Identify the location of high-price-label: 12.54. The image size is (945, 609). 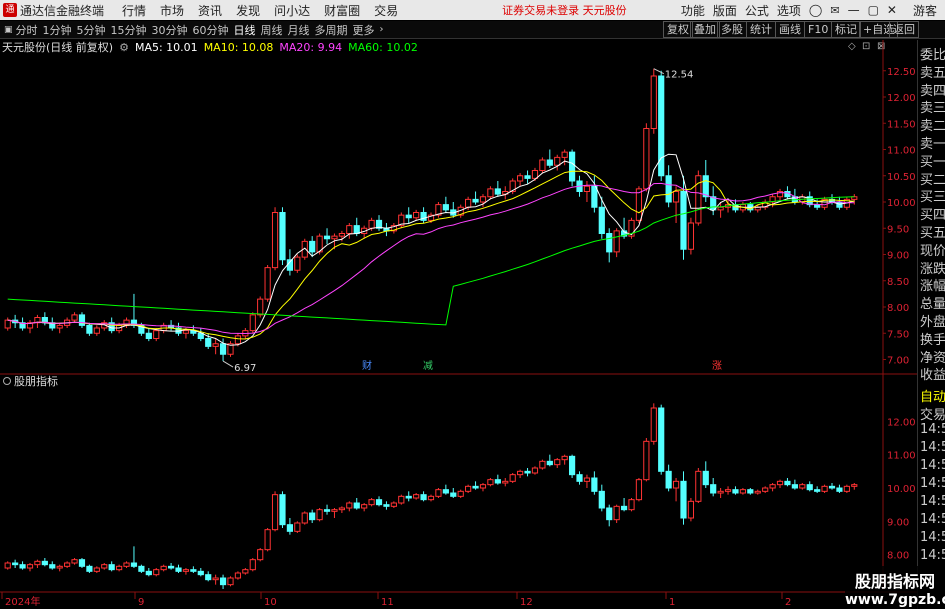
(679, 75).